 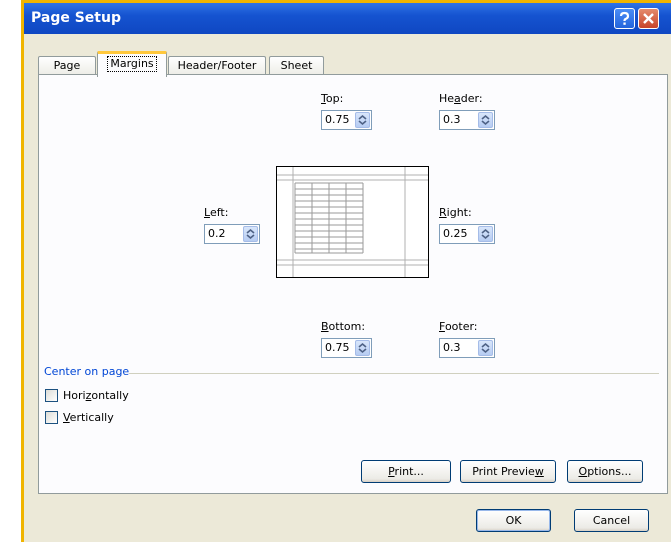 I want to click on tab-label: Margins, so click(x=132, y=64).